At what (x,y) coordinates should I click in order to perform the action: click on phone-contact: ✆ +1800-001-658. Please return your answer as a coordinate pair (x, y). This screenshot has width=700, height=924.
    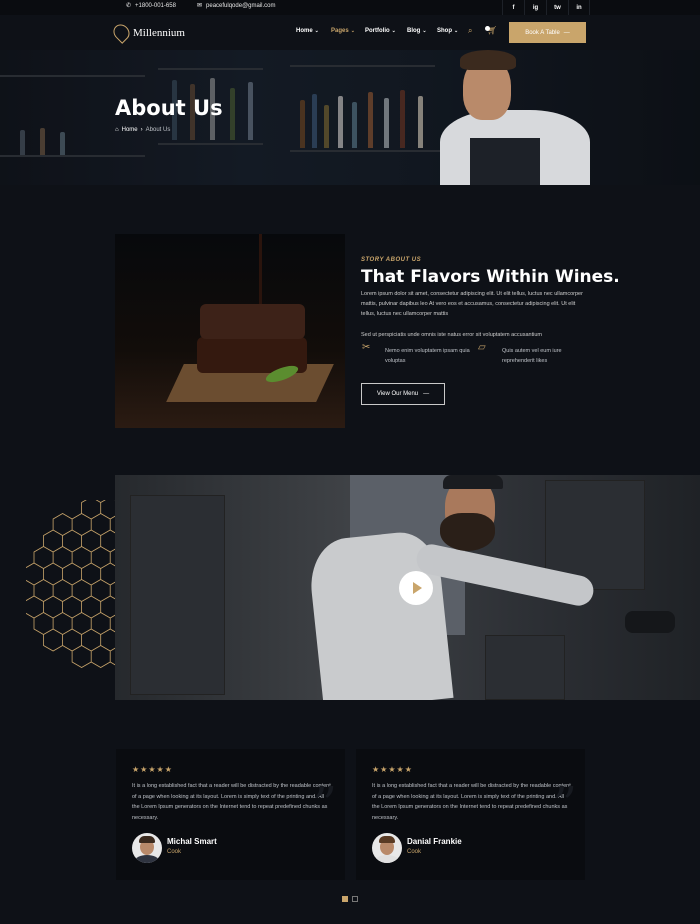
    Looking at the image, I should click on (151, 6).